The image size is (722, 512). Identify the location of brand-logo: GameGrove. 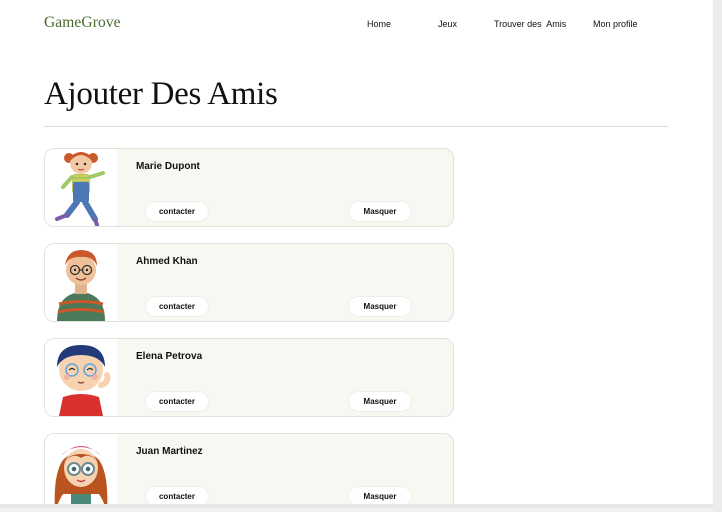
(82, 23).